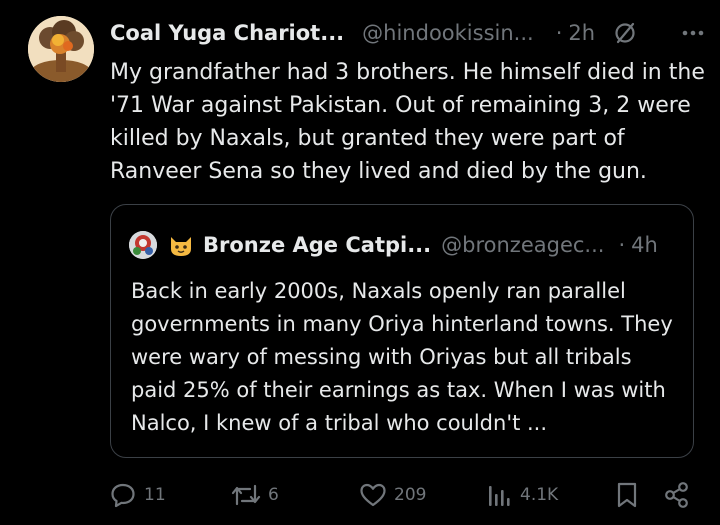 The height and width of the screenshot is (525, 720). I want to click on action-bar: 11 6 209 4.1K, so click(408, 495).